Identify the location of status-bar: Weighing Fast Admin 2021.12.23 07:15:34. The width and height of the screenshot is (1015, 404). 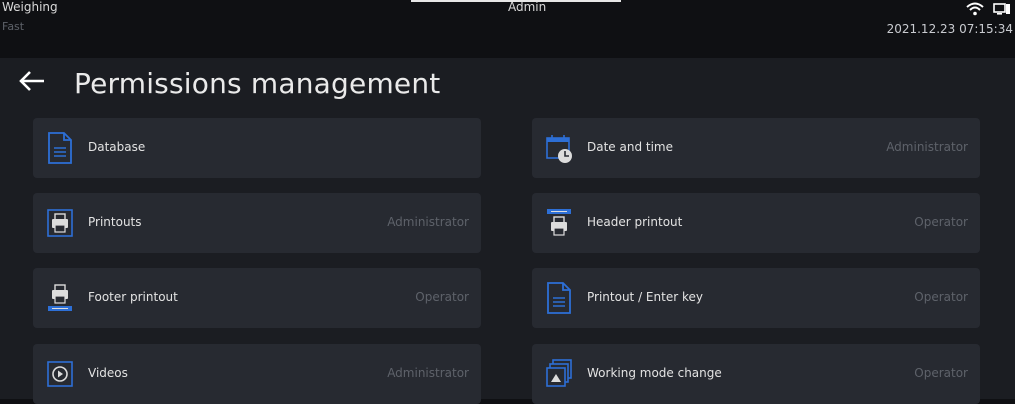
(507, 29).